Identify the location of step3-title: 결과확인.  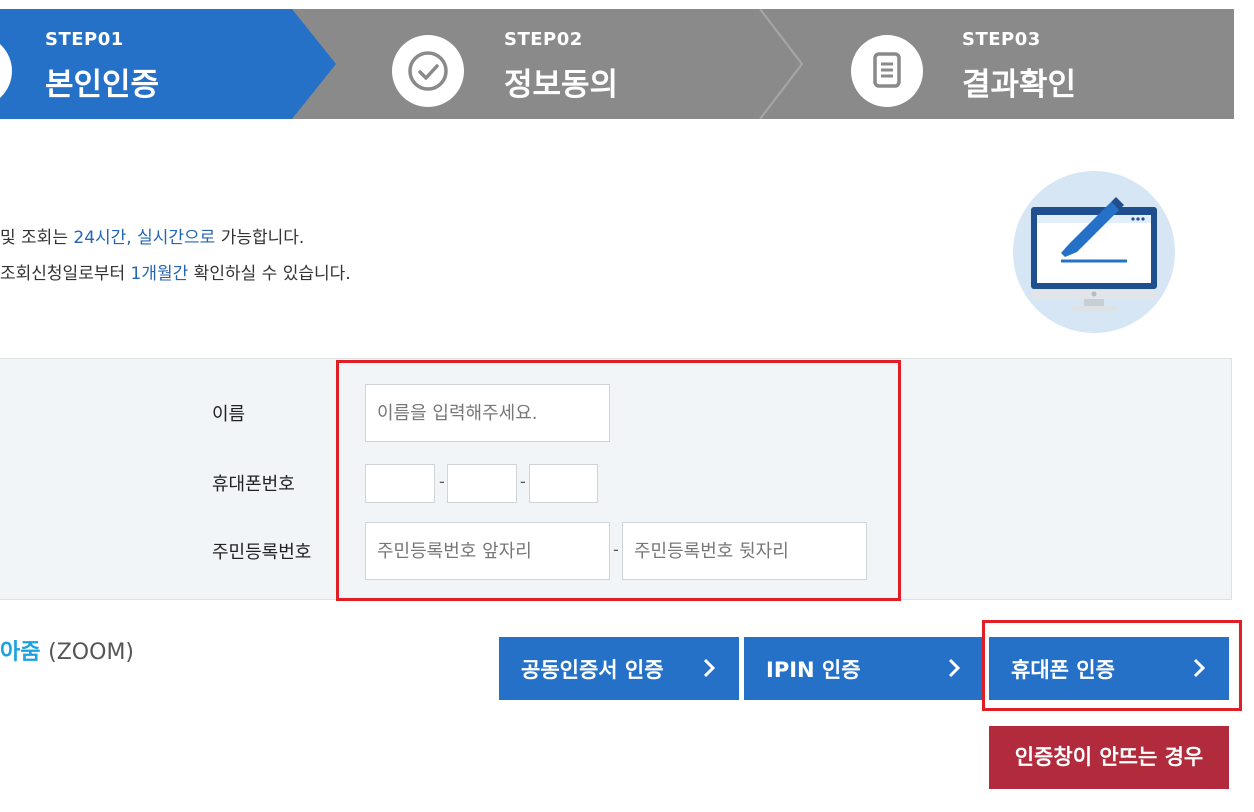
(1019, 85).